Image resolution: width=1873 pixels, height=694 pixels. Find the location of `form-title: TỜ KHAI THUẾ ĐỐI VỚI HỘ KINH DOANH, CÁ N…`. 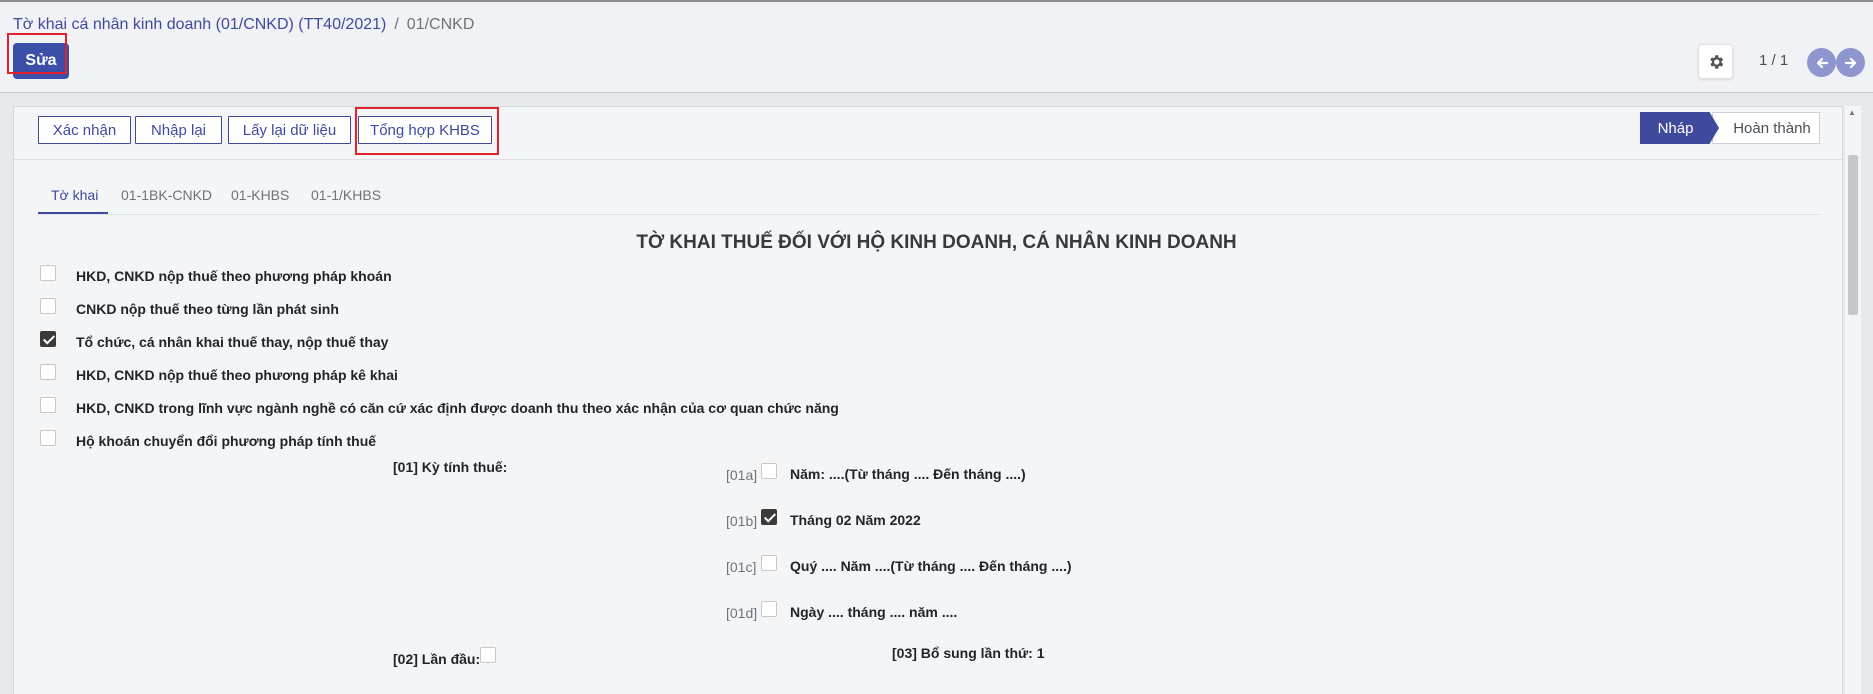

form-title: TỜ KHAI THUẾ ĐỐI VỚI HỘ KINH DOANH, CÁ N… is located at coordinates (936, 242).